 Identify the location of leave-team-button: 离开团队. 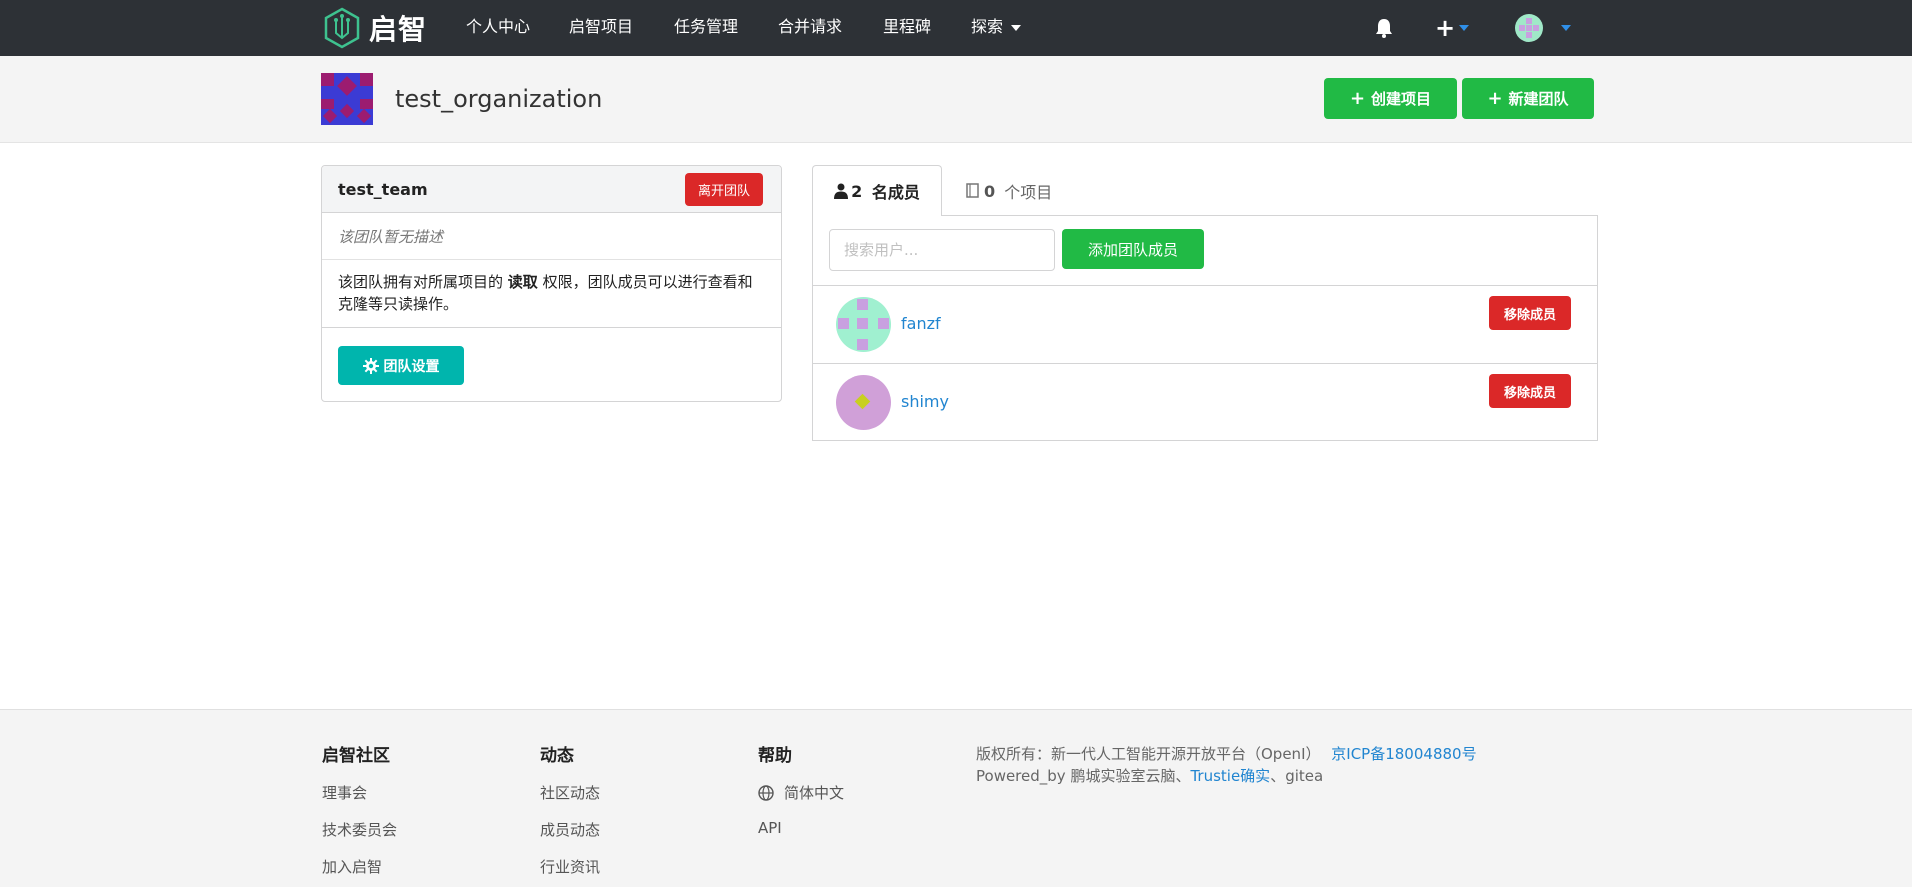
(724, 189).